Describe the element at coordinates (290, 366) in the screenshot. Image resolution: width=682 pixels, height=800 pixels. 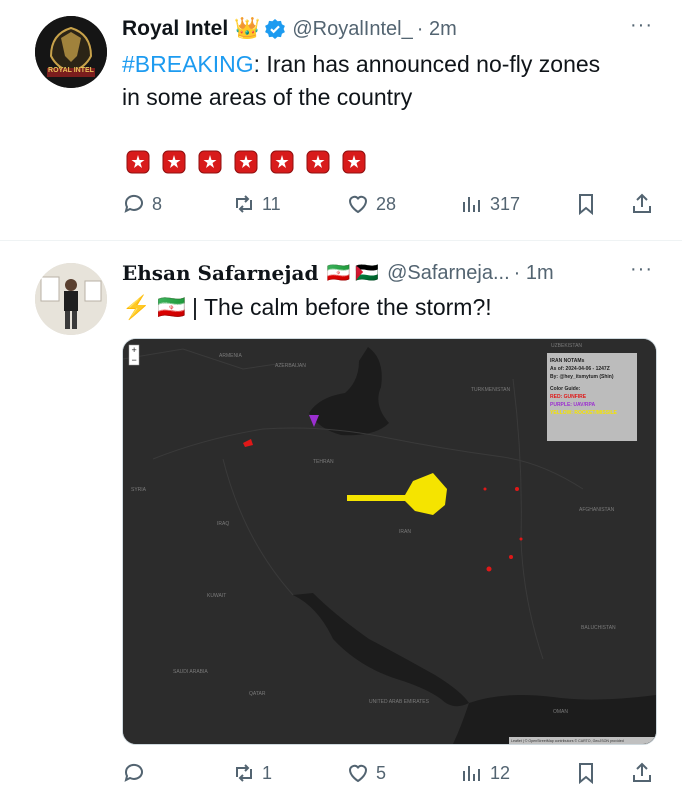
I see `map-label-azerbaijan: AZERBAIJAN` at that location.